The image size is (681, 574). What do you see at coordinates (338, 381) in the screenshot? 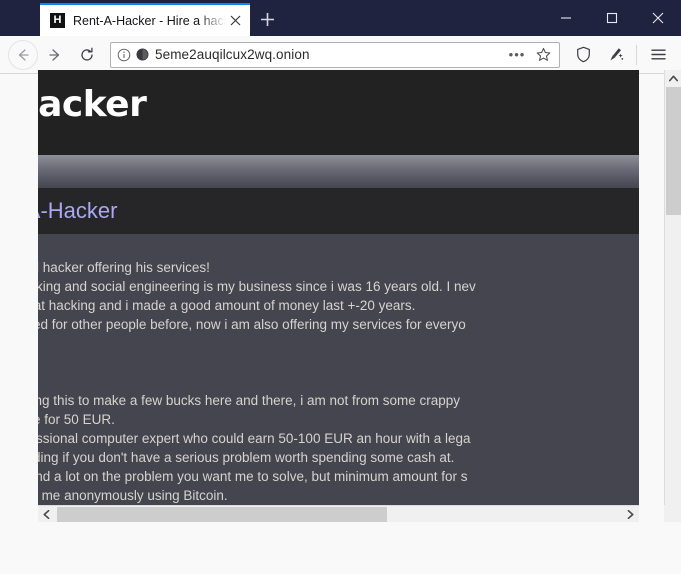
I see `prices-heading: Prices:` at bounding box center [338, 381].